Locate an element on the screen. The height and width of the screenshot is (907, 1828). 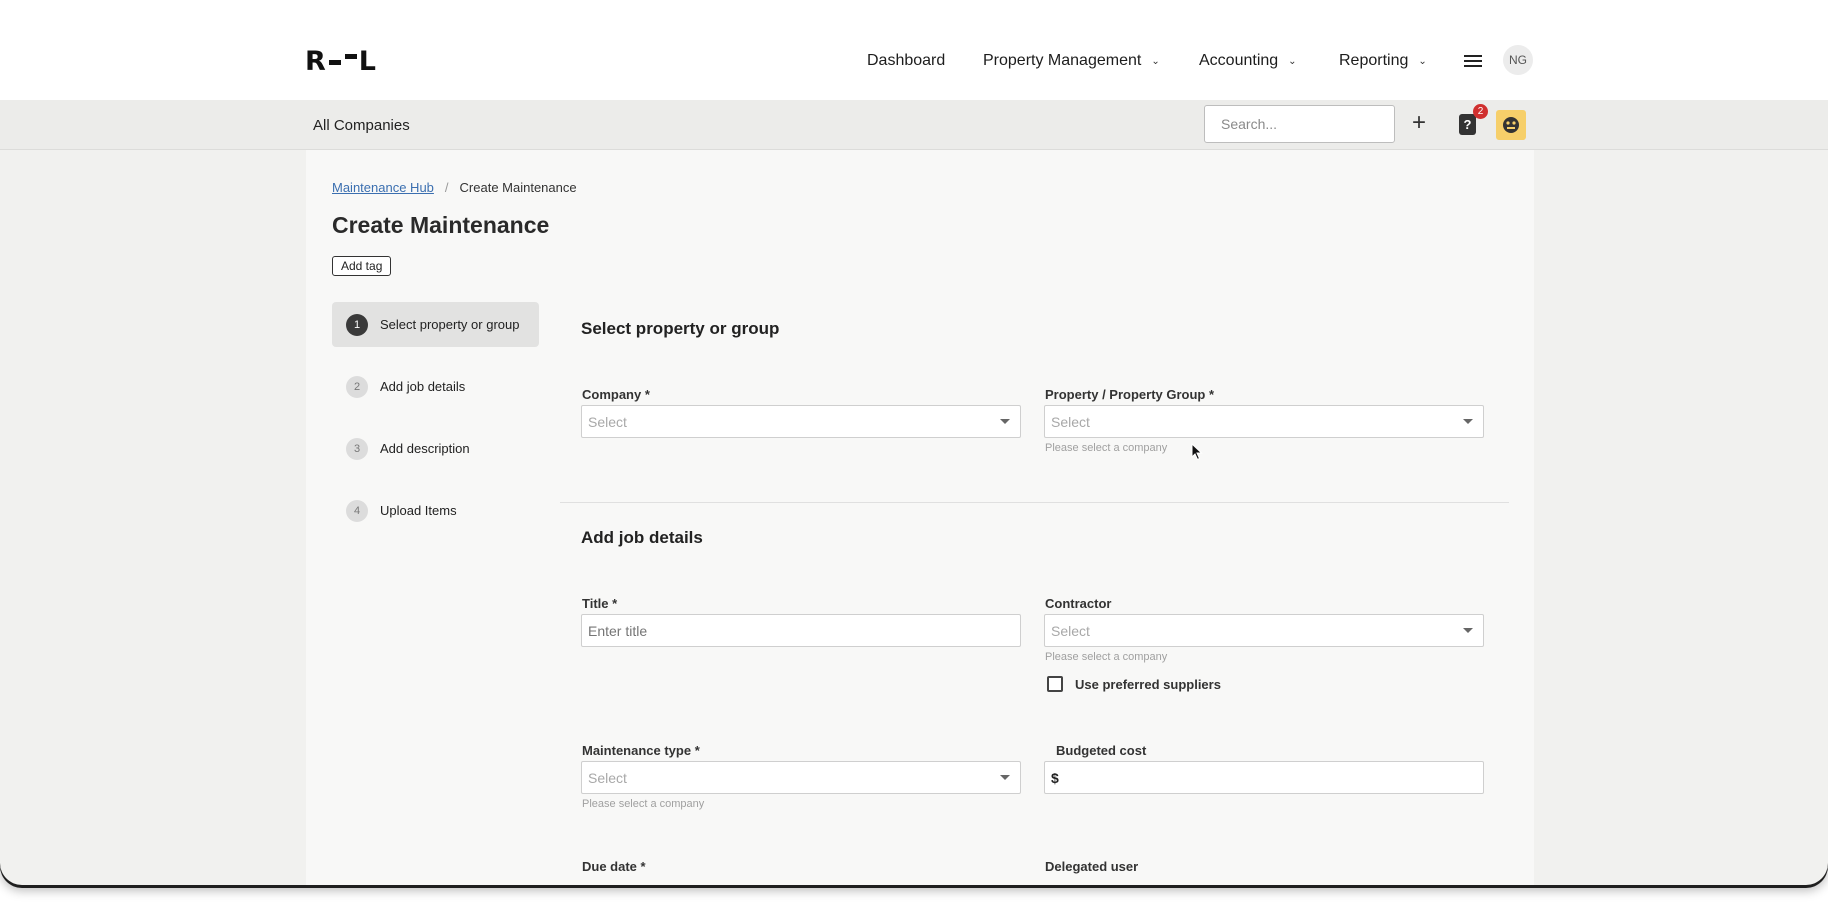
preferred-suppliers-checkbox is located at coordinates (1055, 684).